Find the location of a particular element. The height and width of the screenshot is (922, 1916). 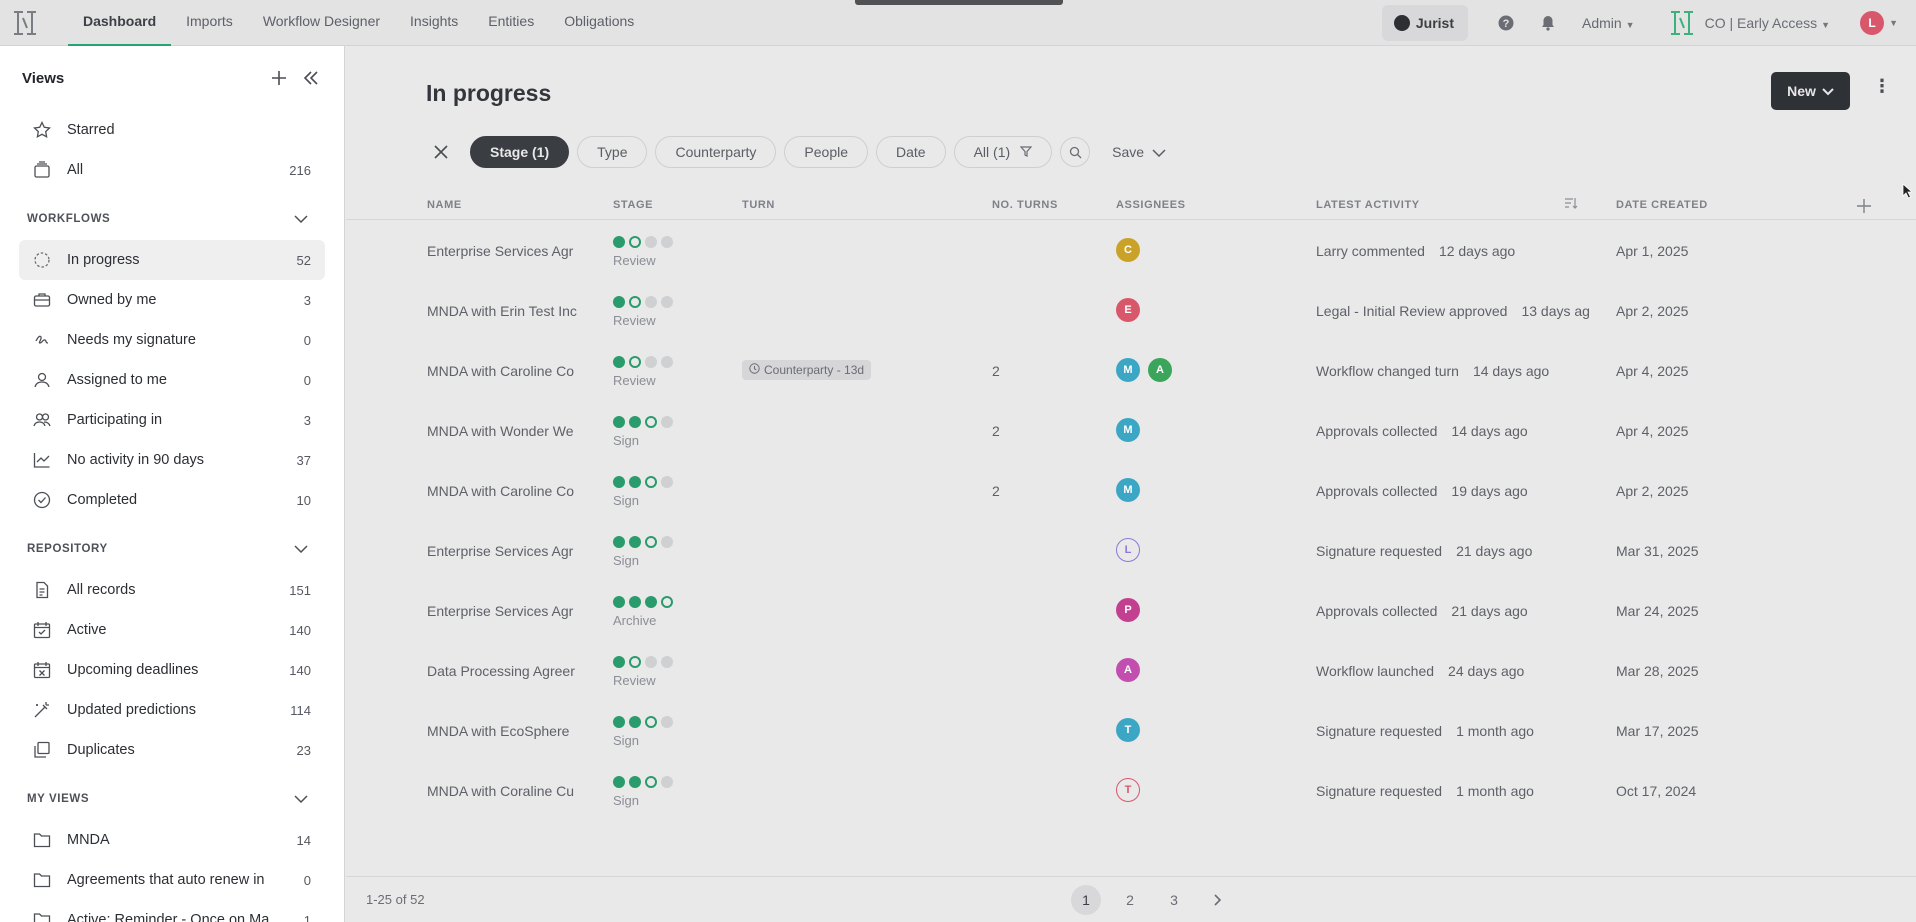

sidebar-item-in-progress: In progress 52 is located at coordinates (172, 260).